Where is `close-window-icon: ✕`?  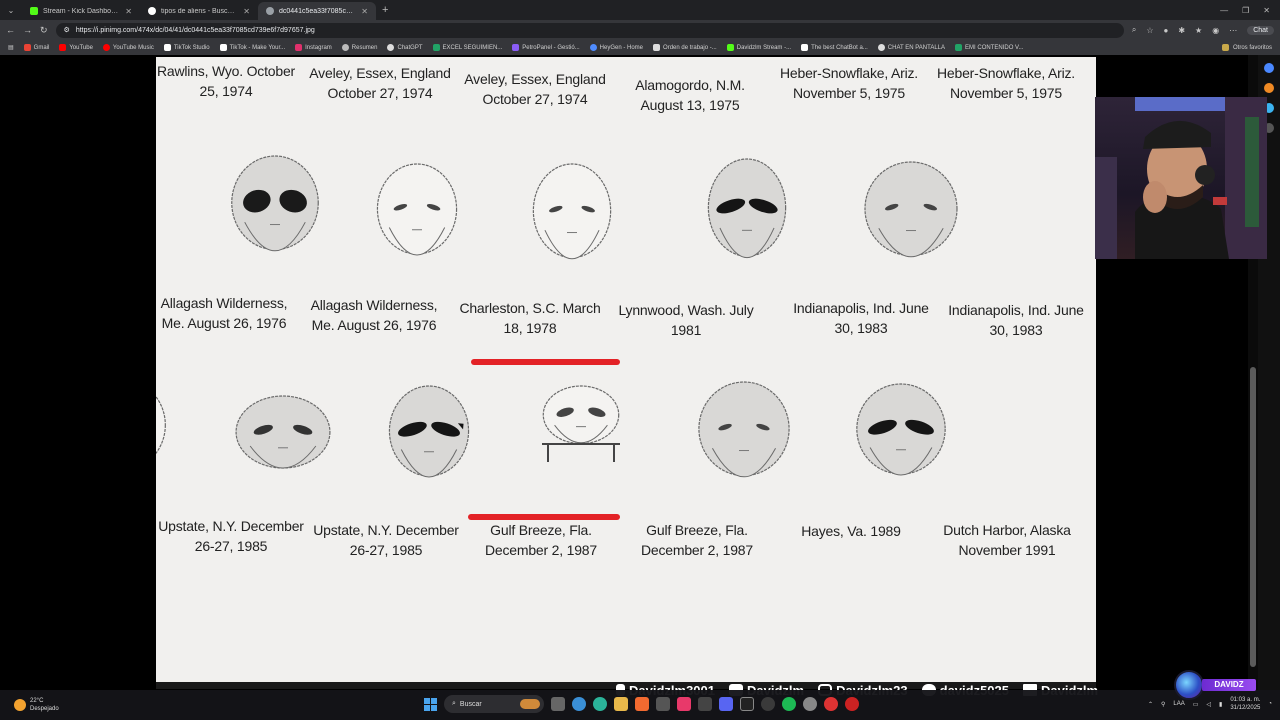
close-window-icon: ✕ is located at coordinates (1266, 10).